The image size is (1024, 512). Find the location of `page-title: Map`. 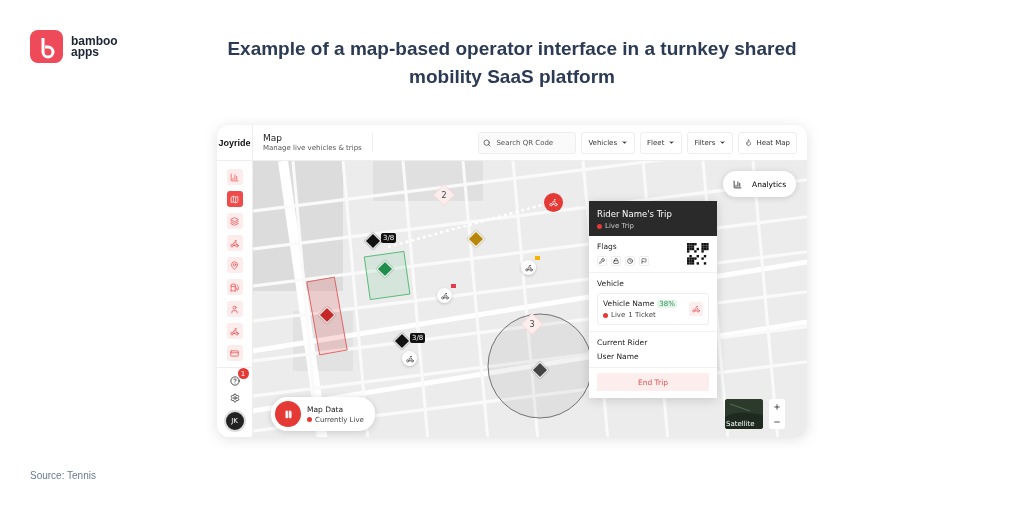

page-title: Map is located at coordinates (273, 138).